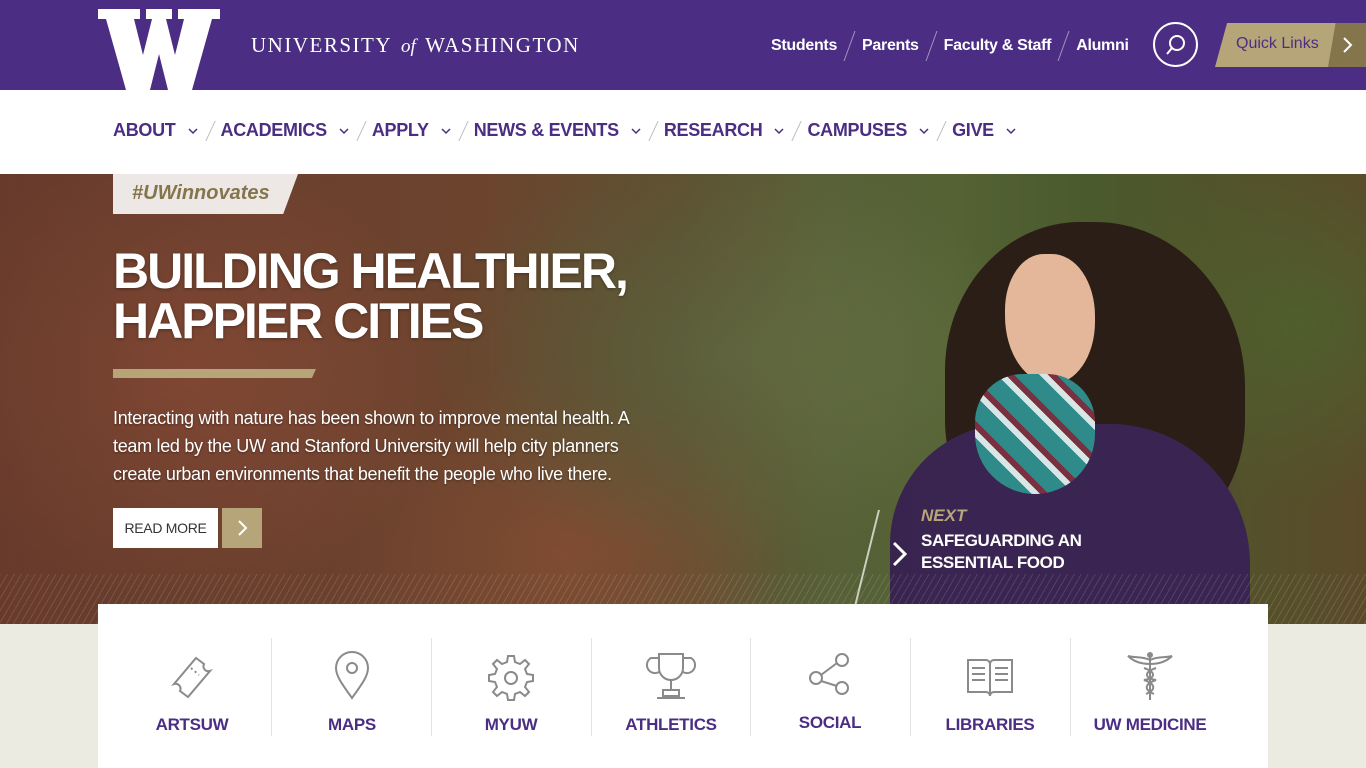 The height and width of the screenshot is (768, 1366). I want to click on audience-link-faculty-staff: Faculty & Staff, so click(998, 46).